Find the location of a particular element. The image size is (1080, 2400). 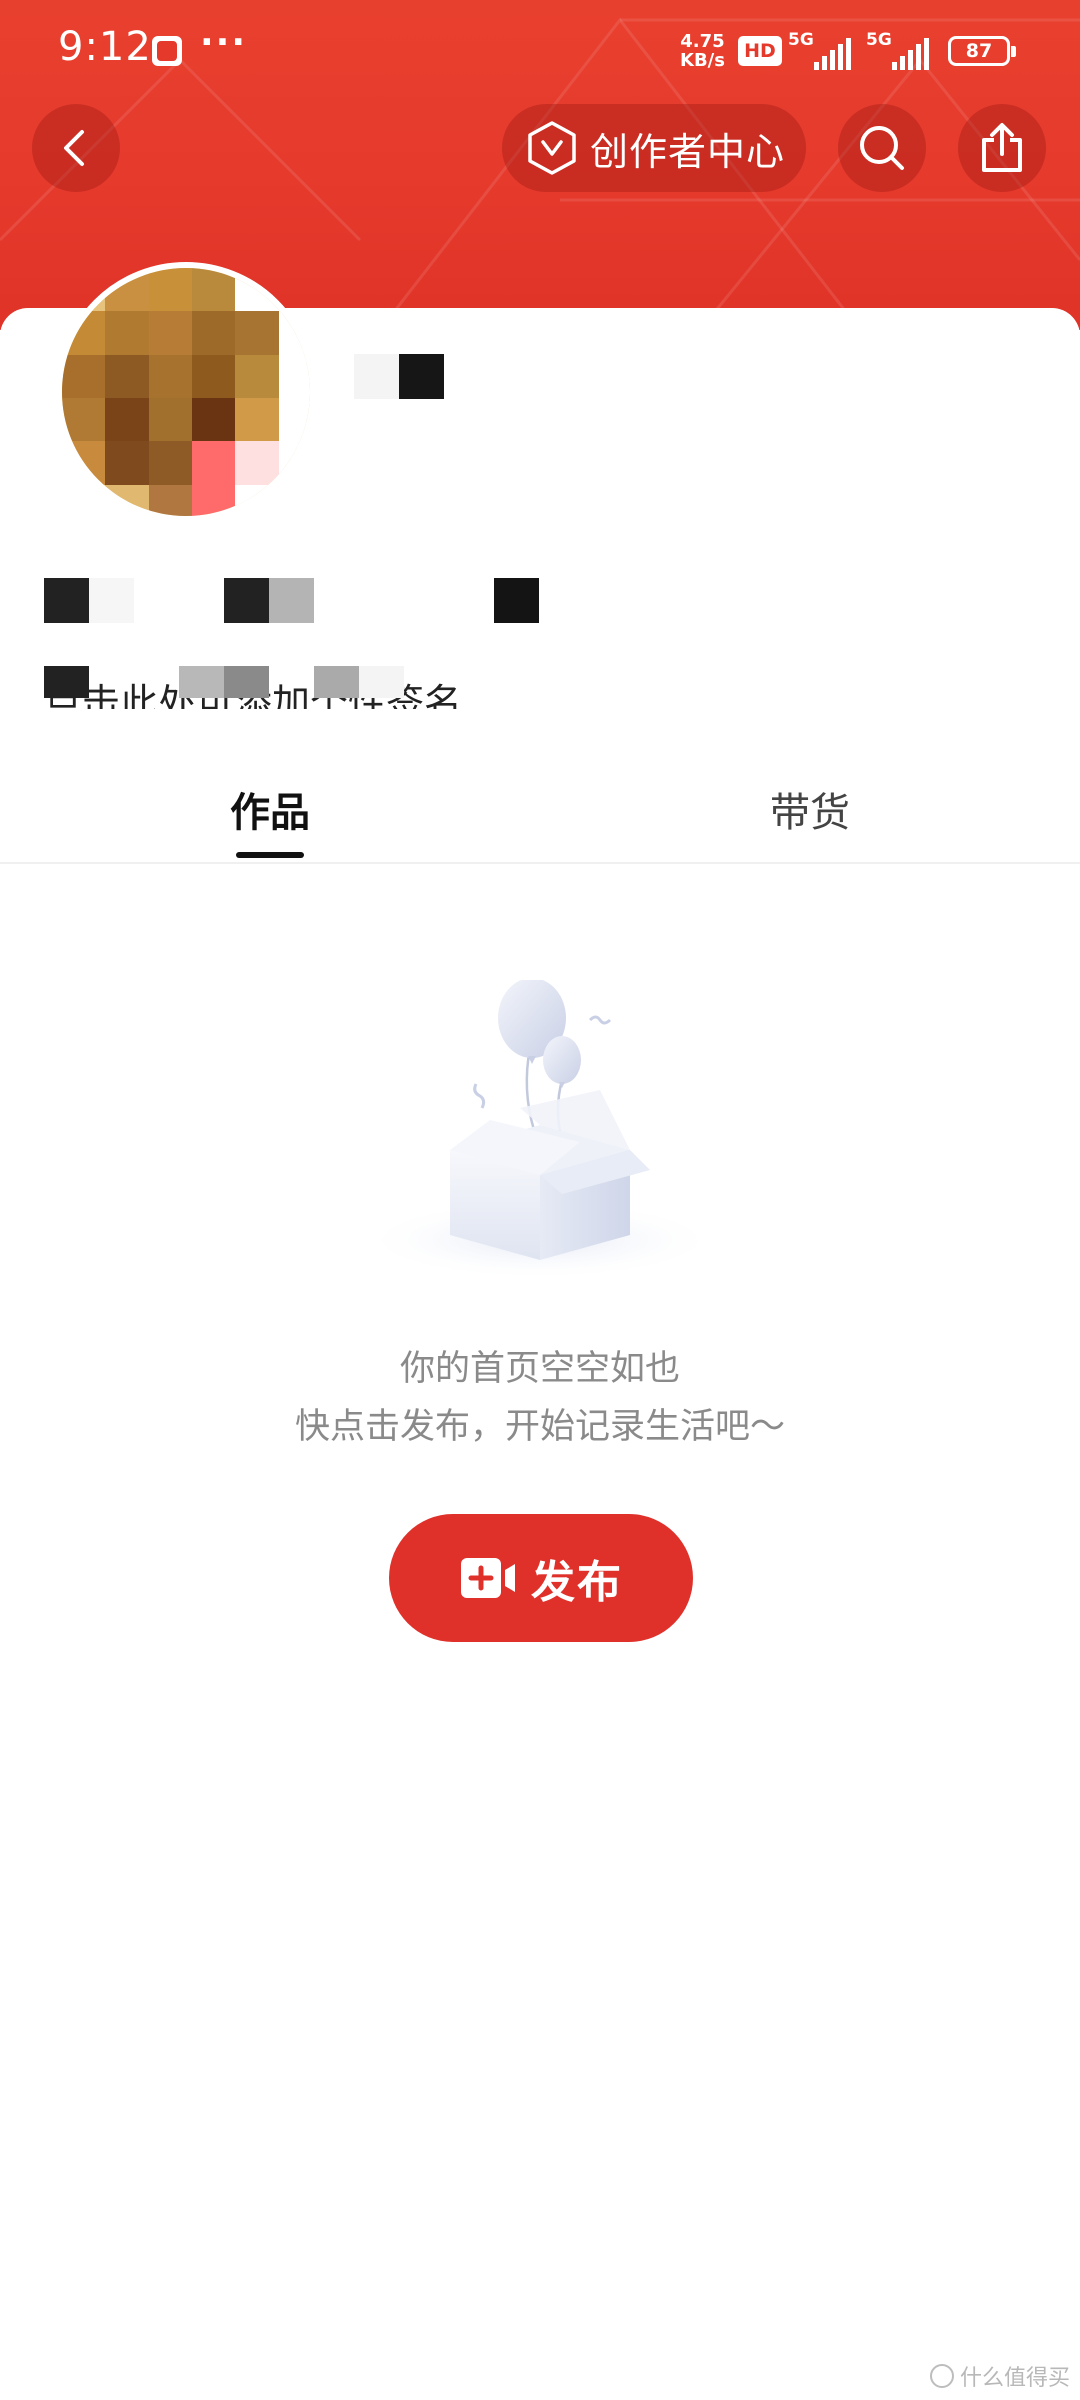

network-speed-value: 4.75 is located at coordinates (702, 41).